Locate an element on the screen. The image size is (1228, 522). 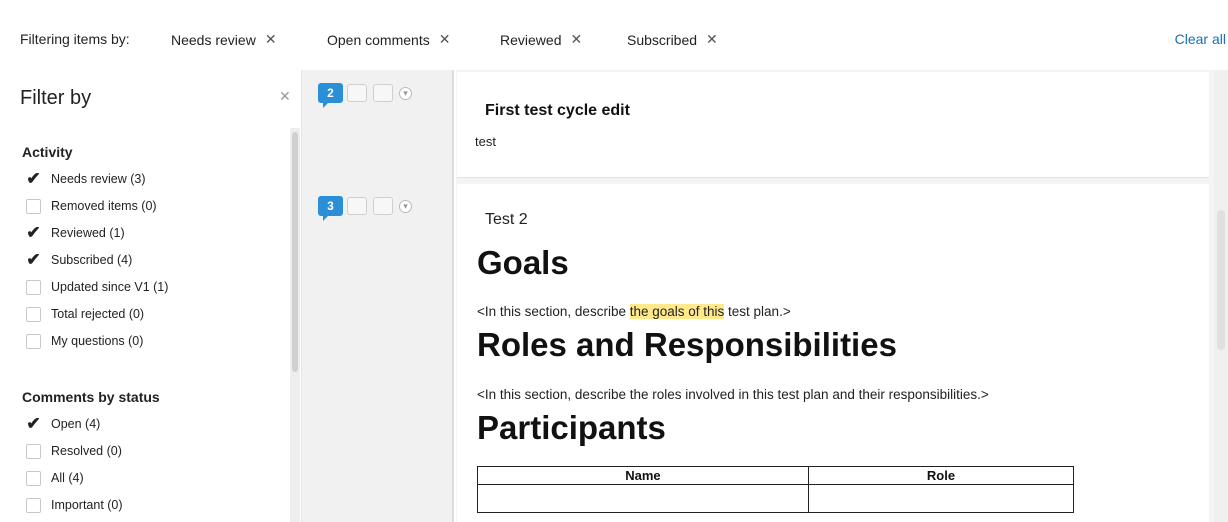
participants-table: Name Role is located at coordinates (776, 489).